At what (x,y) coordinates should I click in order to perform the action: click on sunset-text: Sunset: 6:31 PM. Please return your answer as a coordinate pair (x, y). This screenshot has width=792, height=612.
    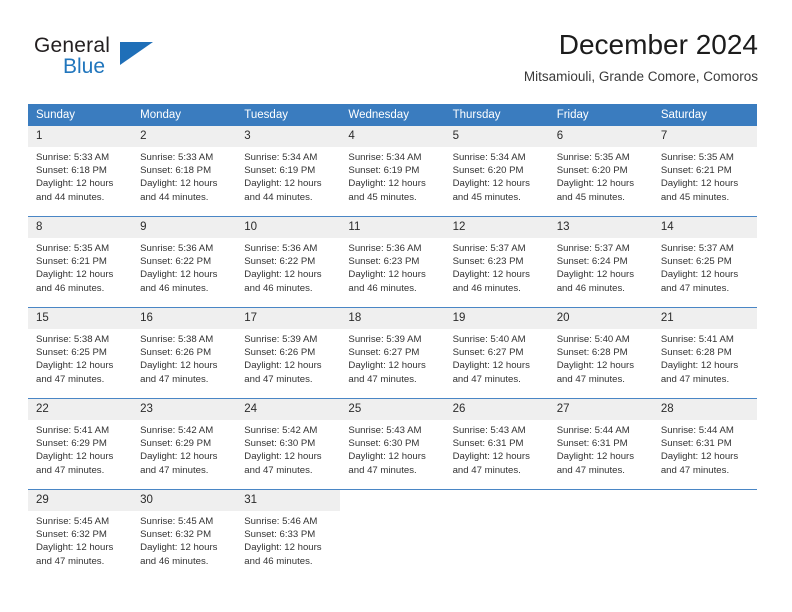
    Looking at the image, I should click on (592, 444).